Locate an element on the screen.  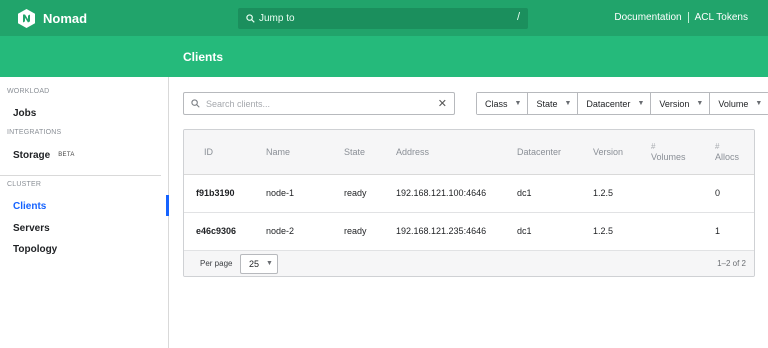
jump-to-search: Jump to / is located at coordinates (383, 18).